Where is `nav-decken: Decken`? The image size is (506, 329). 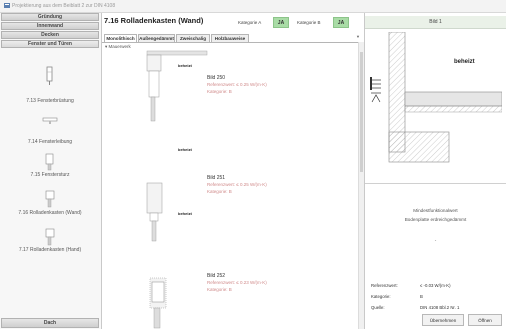 nav-decken: Decken is located at coordinates (50, 35).